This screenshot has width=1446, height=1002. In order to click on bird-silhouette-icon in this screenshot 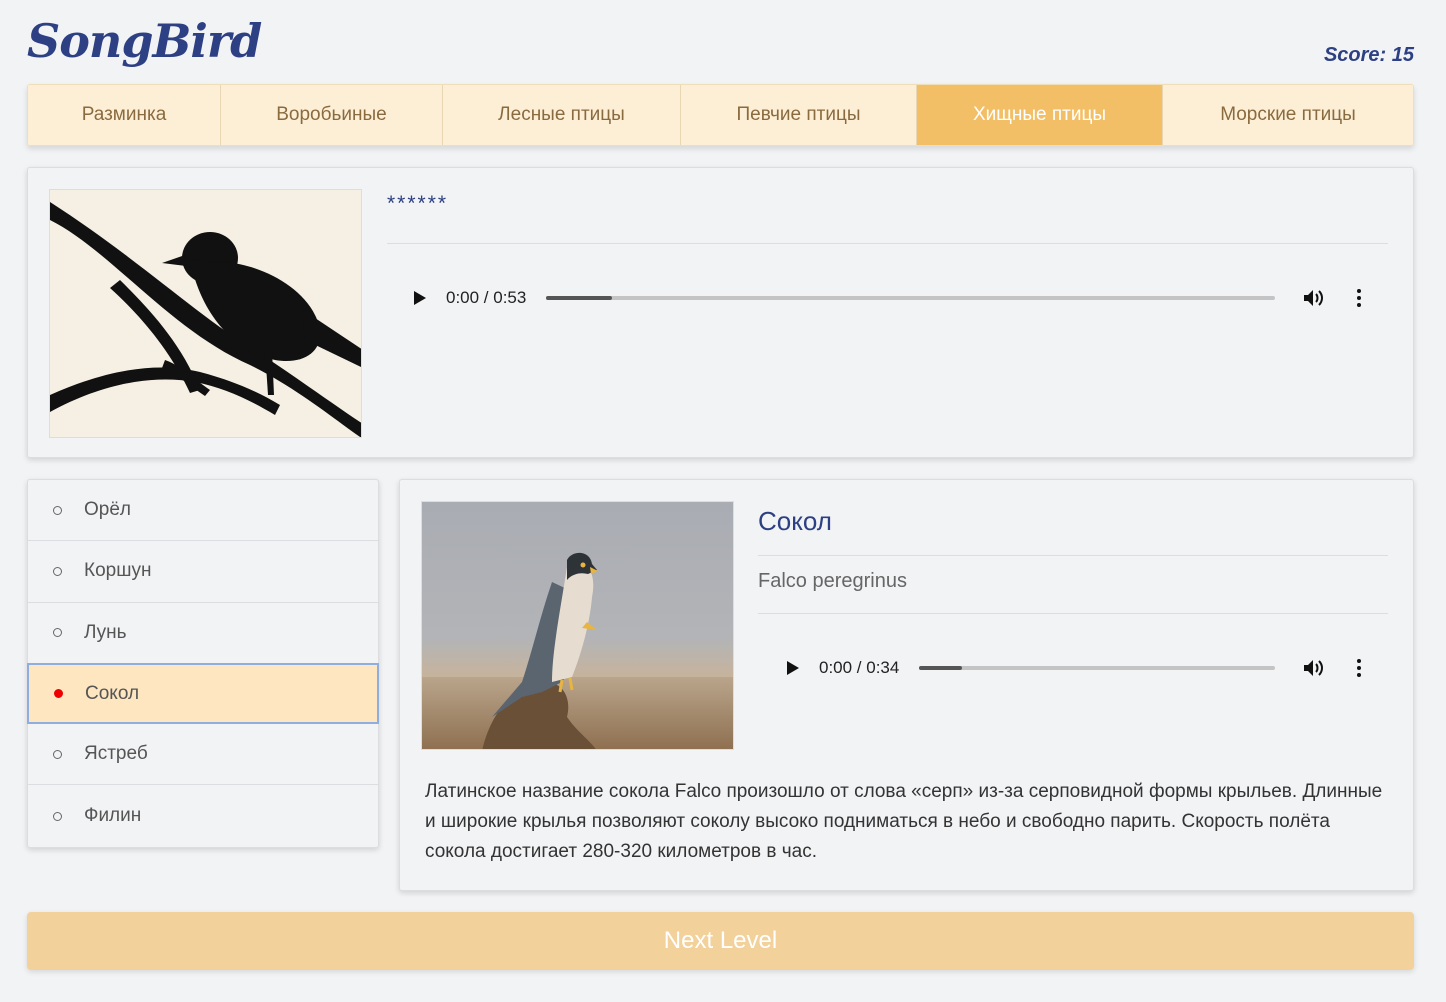, I will do `click(205, 313)`.